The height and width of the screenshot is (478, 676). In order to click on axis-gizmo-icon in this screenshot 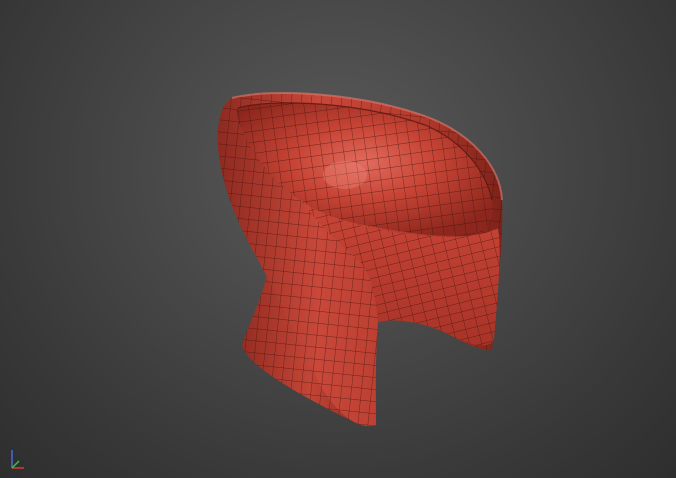, I will do `click(17, 459)`.